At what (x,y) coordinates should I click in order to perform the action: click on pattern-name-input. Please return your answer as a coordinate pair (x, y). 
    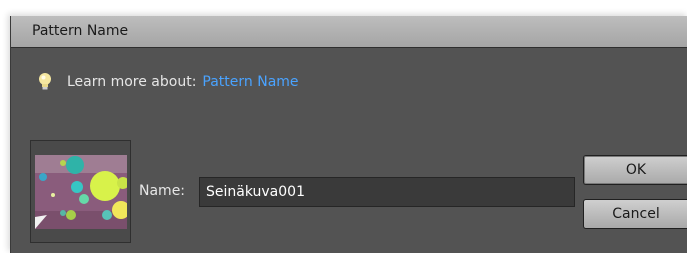
    Looking at the image, I should click on (387, 192).